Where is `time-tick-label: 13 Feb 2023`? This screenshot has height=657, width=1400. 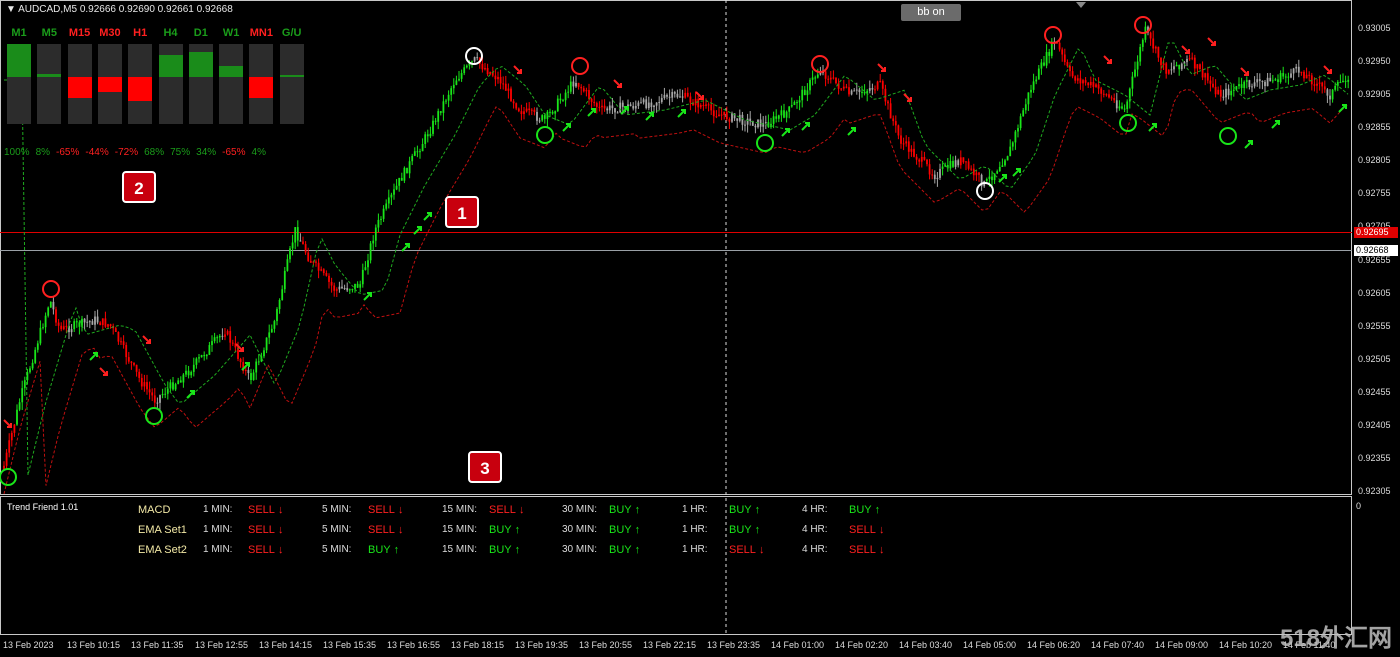 time-tick-label: 13 Feb 2023 is located at coordinates (28, 645).